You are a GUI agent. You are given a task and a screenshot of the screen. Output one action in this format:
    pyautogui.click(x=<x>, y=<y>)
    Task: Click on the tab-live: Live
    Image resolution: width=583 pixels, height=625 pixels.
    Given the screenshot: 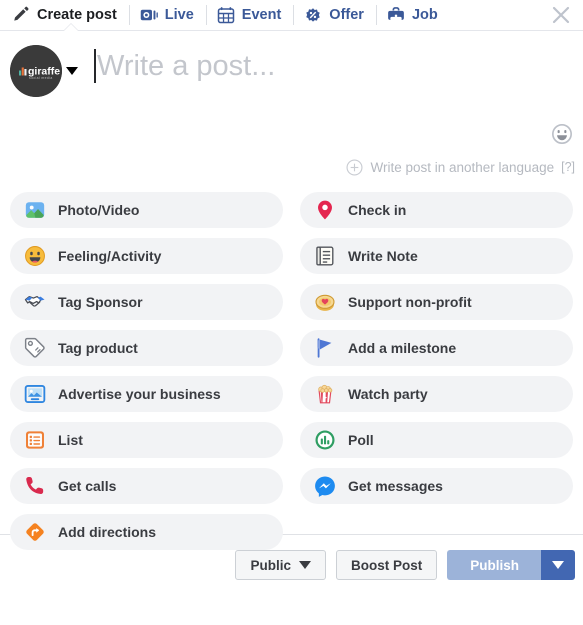 What is the action you would take?
    pyautogui.click(x=171, y=15)
    